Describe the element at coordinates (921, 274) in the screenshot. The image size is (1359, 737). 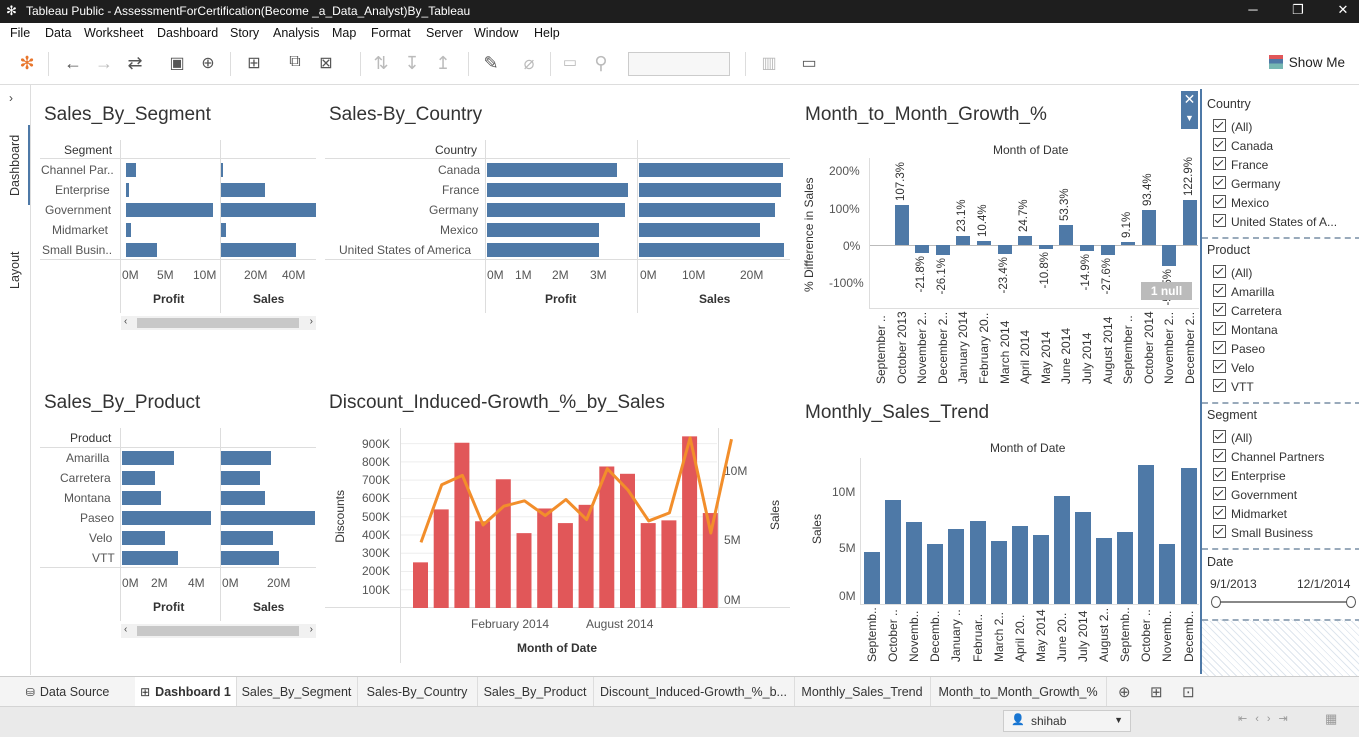
I see `mom-data-label: -21.8%` at that location.